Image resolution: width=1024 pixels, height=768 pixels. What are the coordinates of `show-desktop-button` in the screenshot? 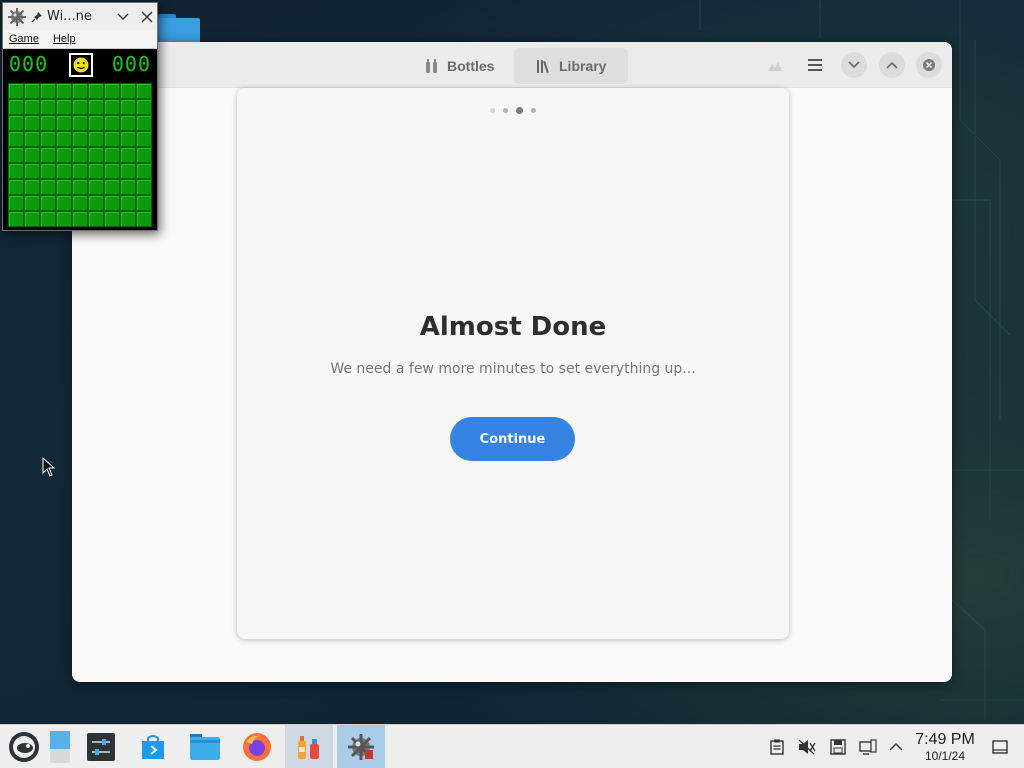 It's located at (60, 746).